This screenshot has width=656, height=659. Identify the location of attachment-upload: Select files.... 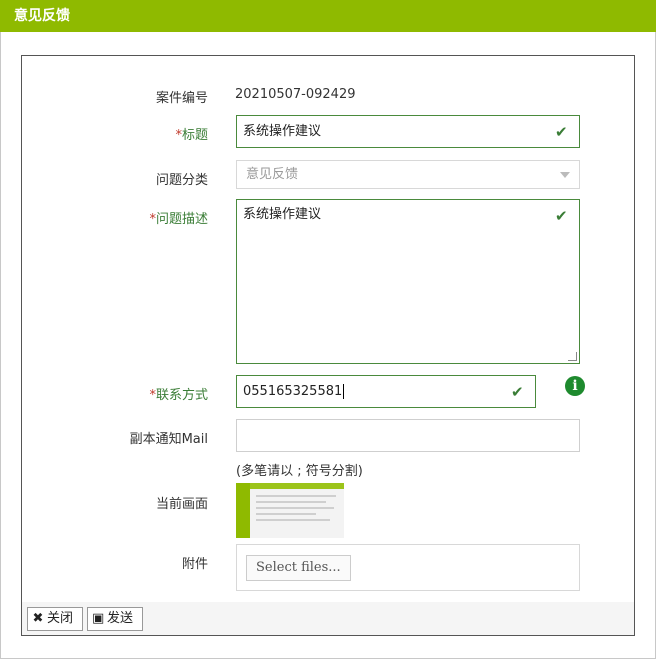
(408, 567).